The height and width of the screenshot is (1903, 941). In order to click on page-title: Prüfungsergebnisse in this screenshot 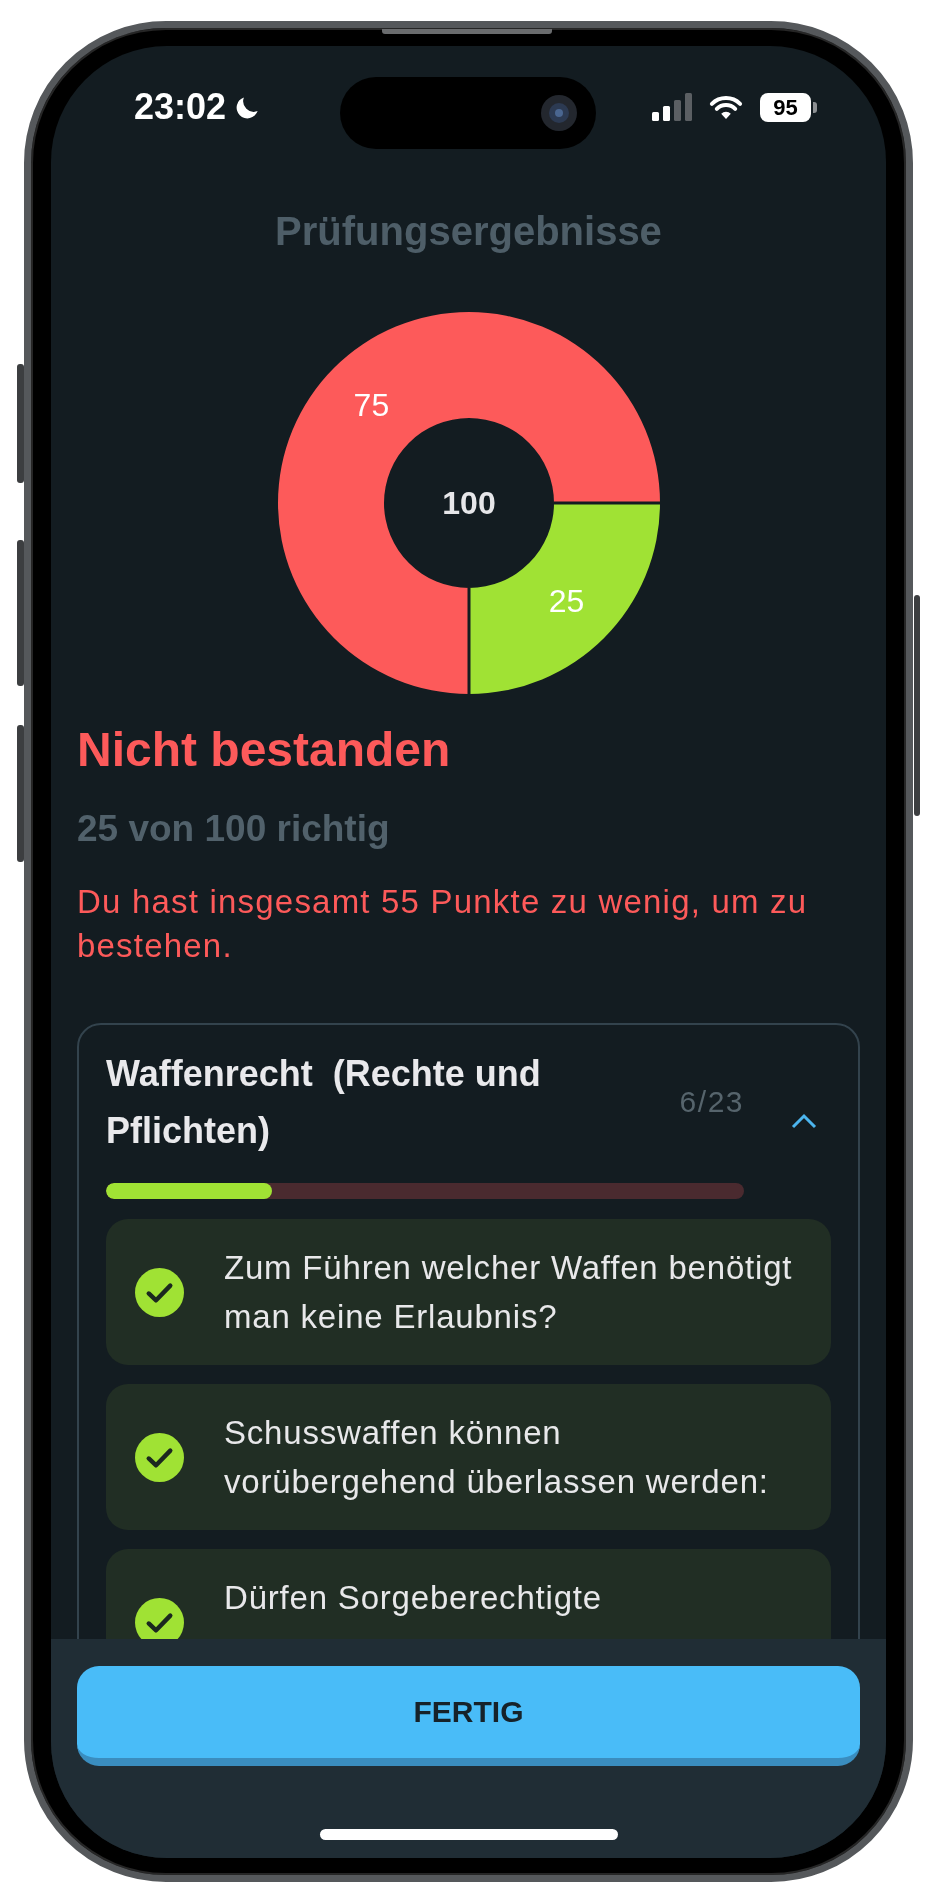, I will do `click(468, 231)`.